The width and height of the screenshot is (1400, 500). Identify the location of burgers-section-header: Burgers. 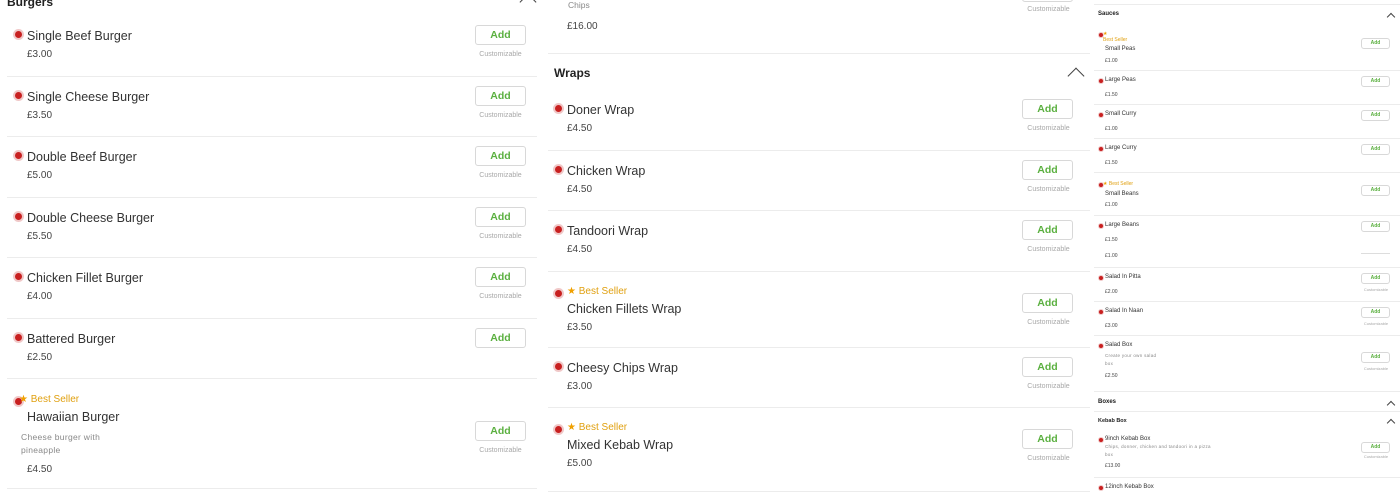
(269, 8).